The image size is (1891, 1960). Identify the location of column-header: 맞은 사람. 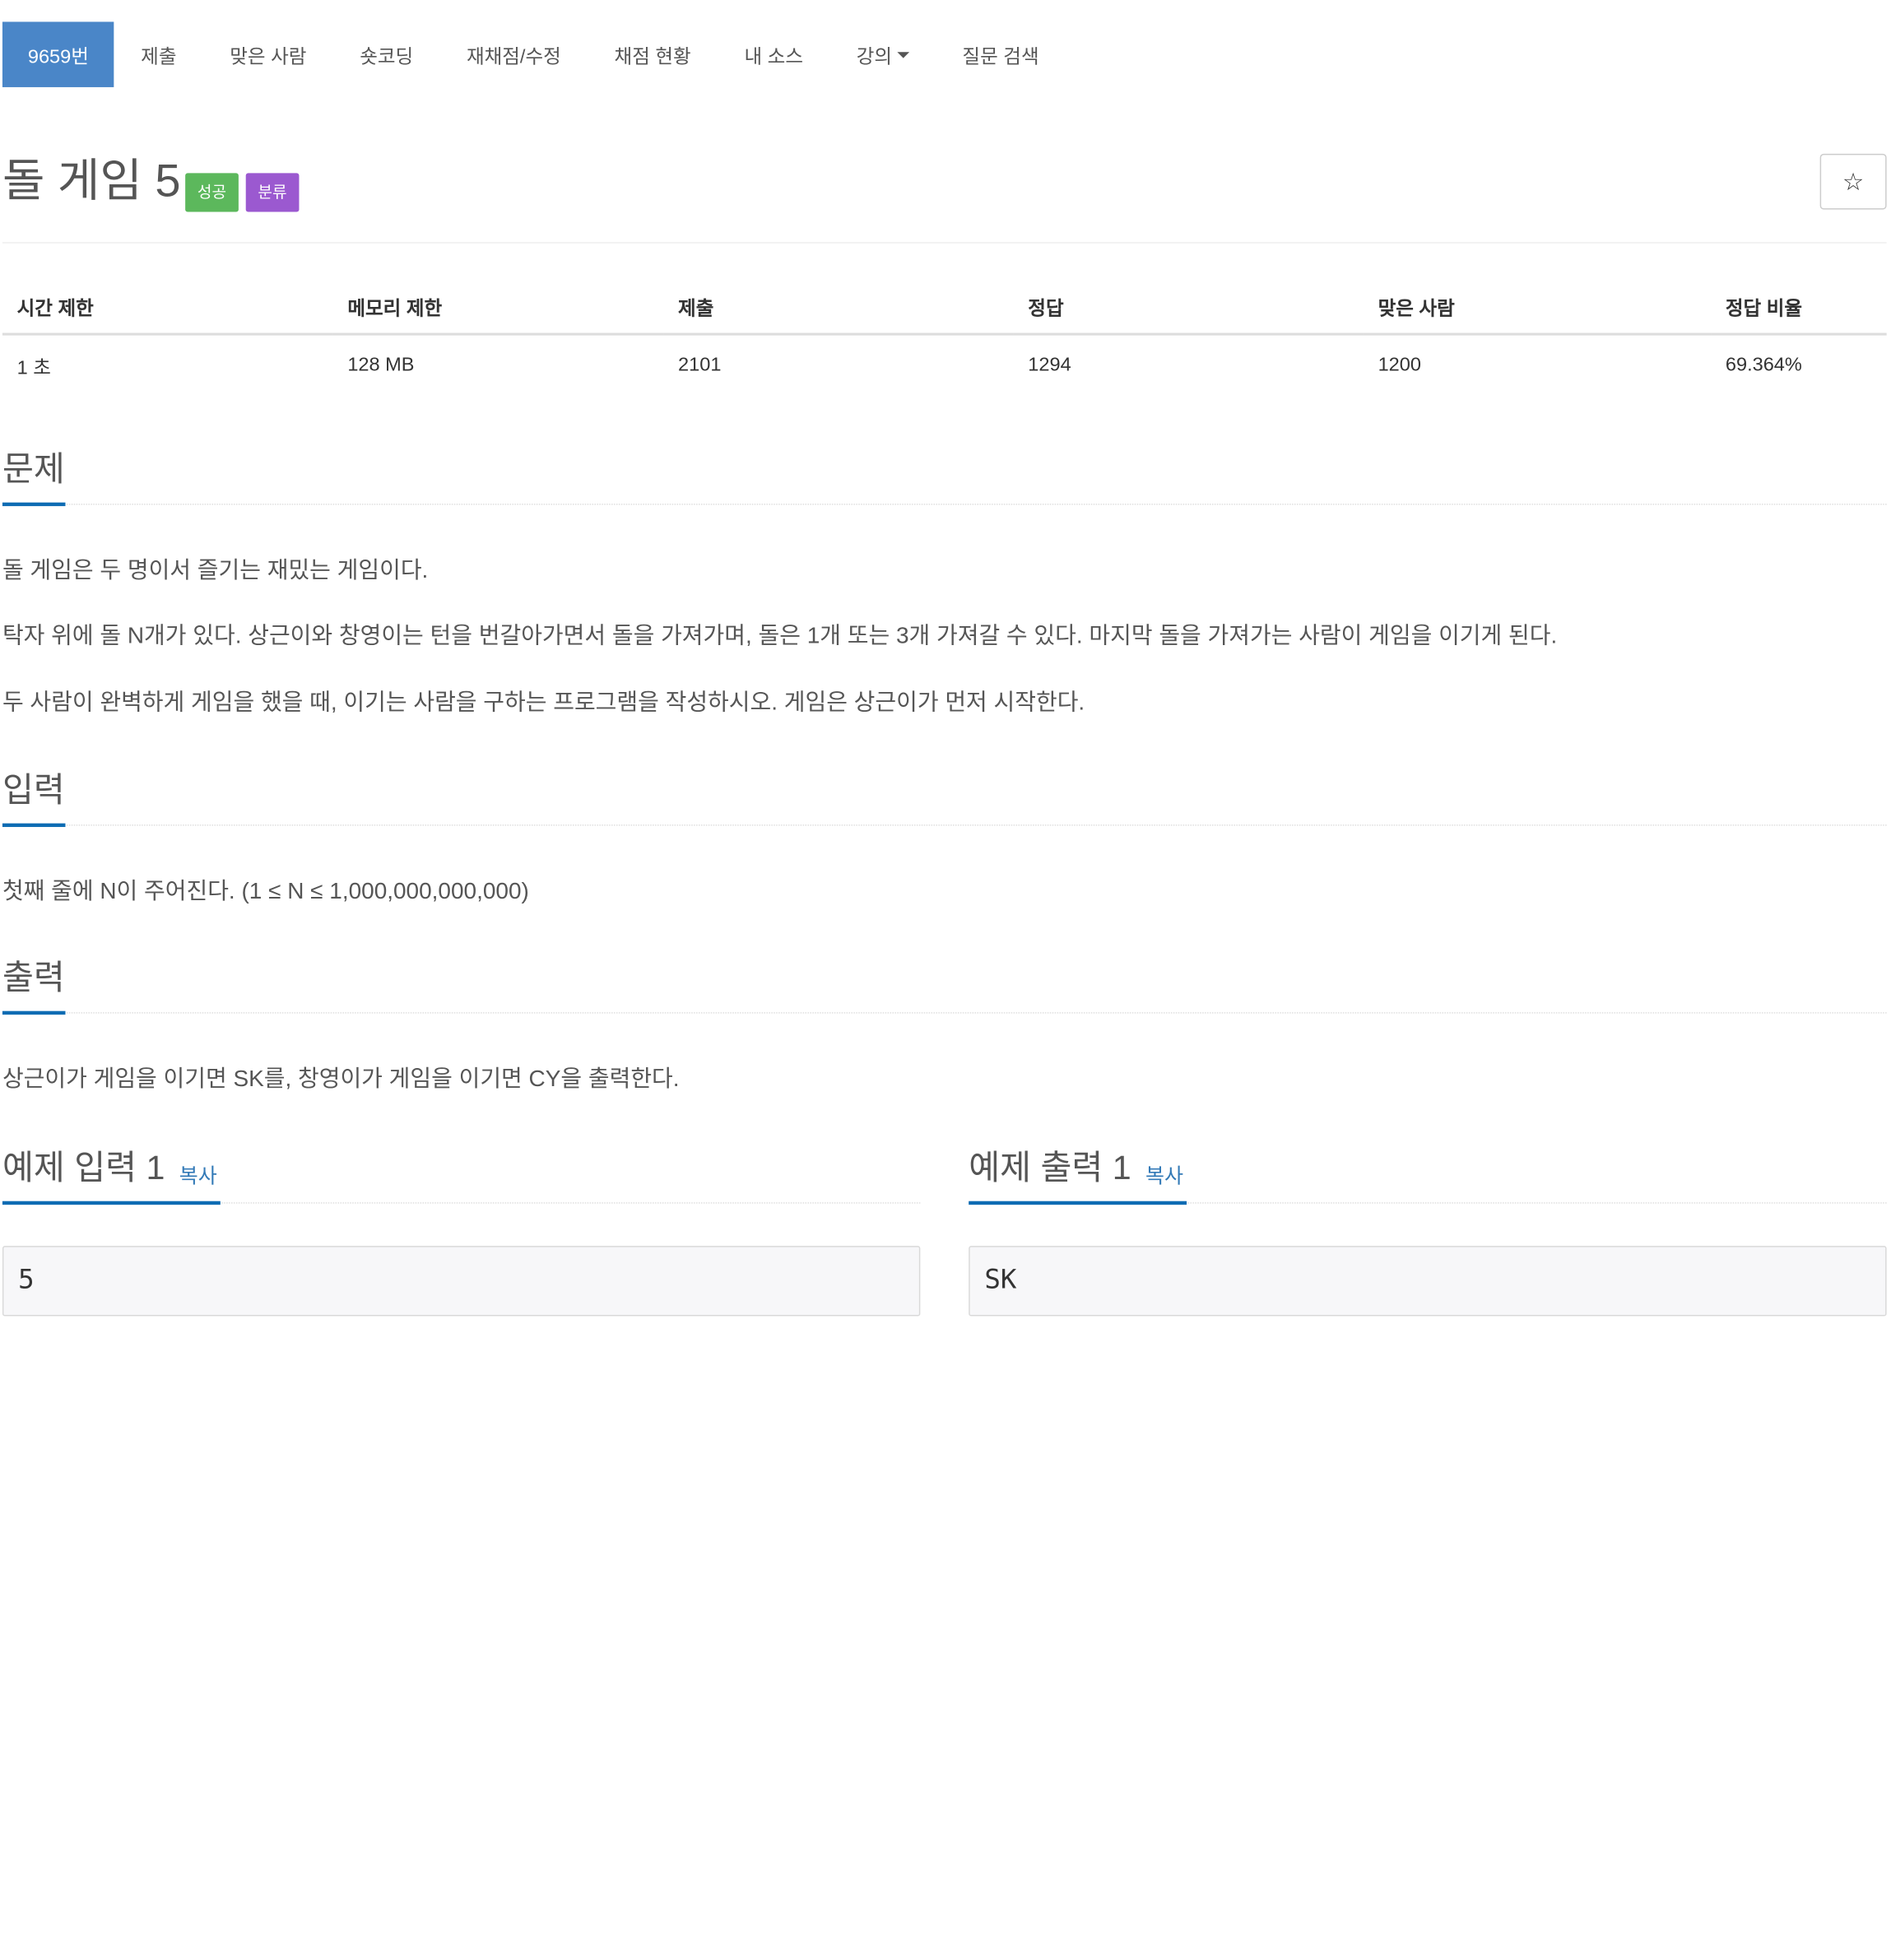
(1538, 307).